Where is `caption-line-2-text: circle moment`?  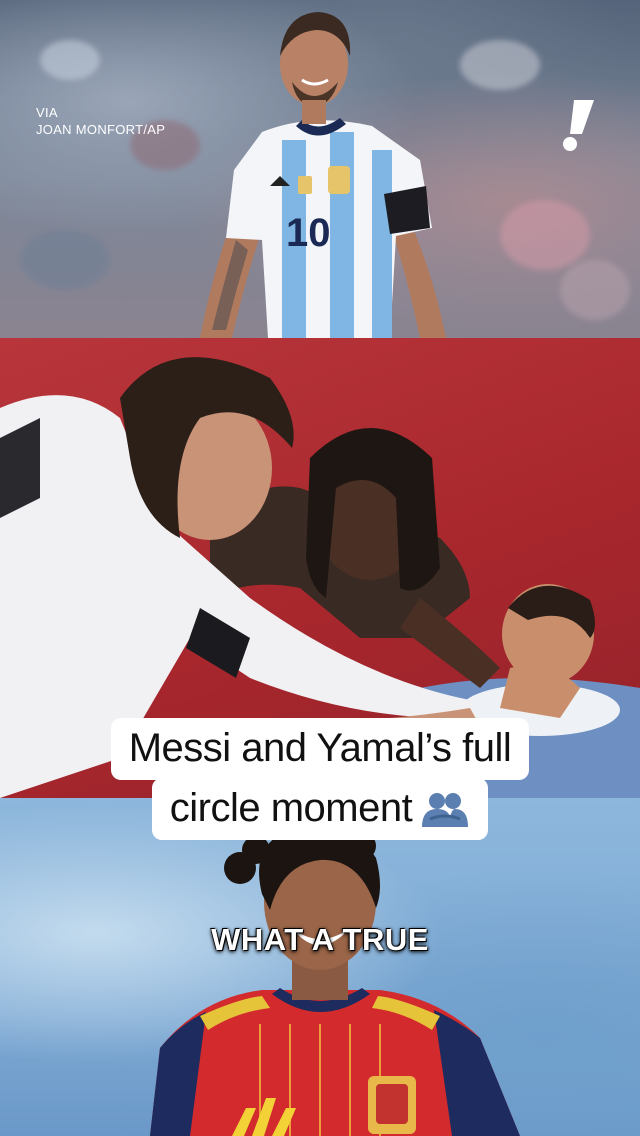 caption-line-2-text: circle moment is located at coordinates (291, 808).